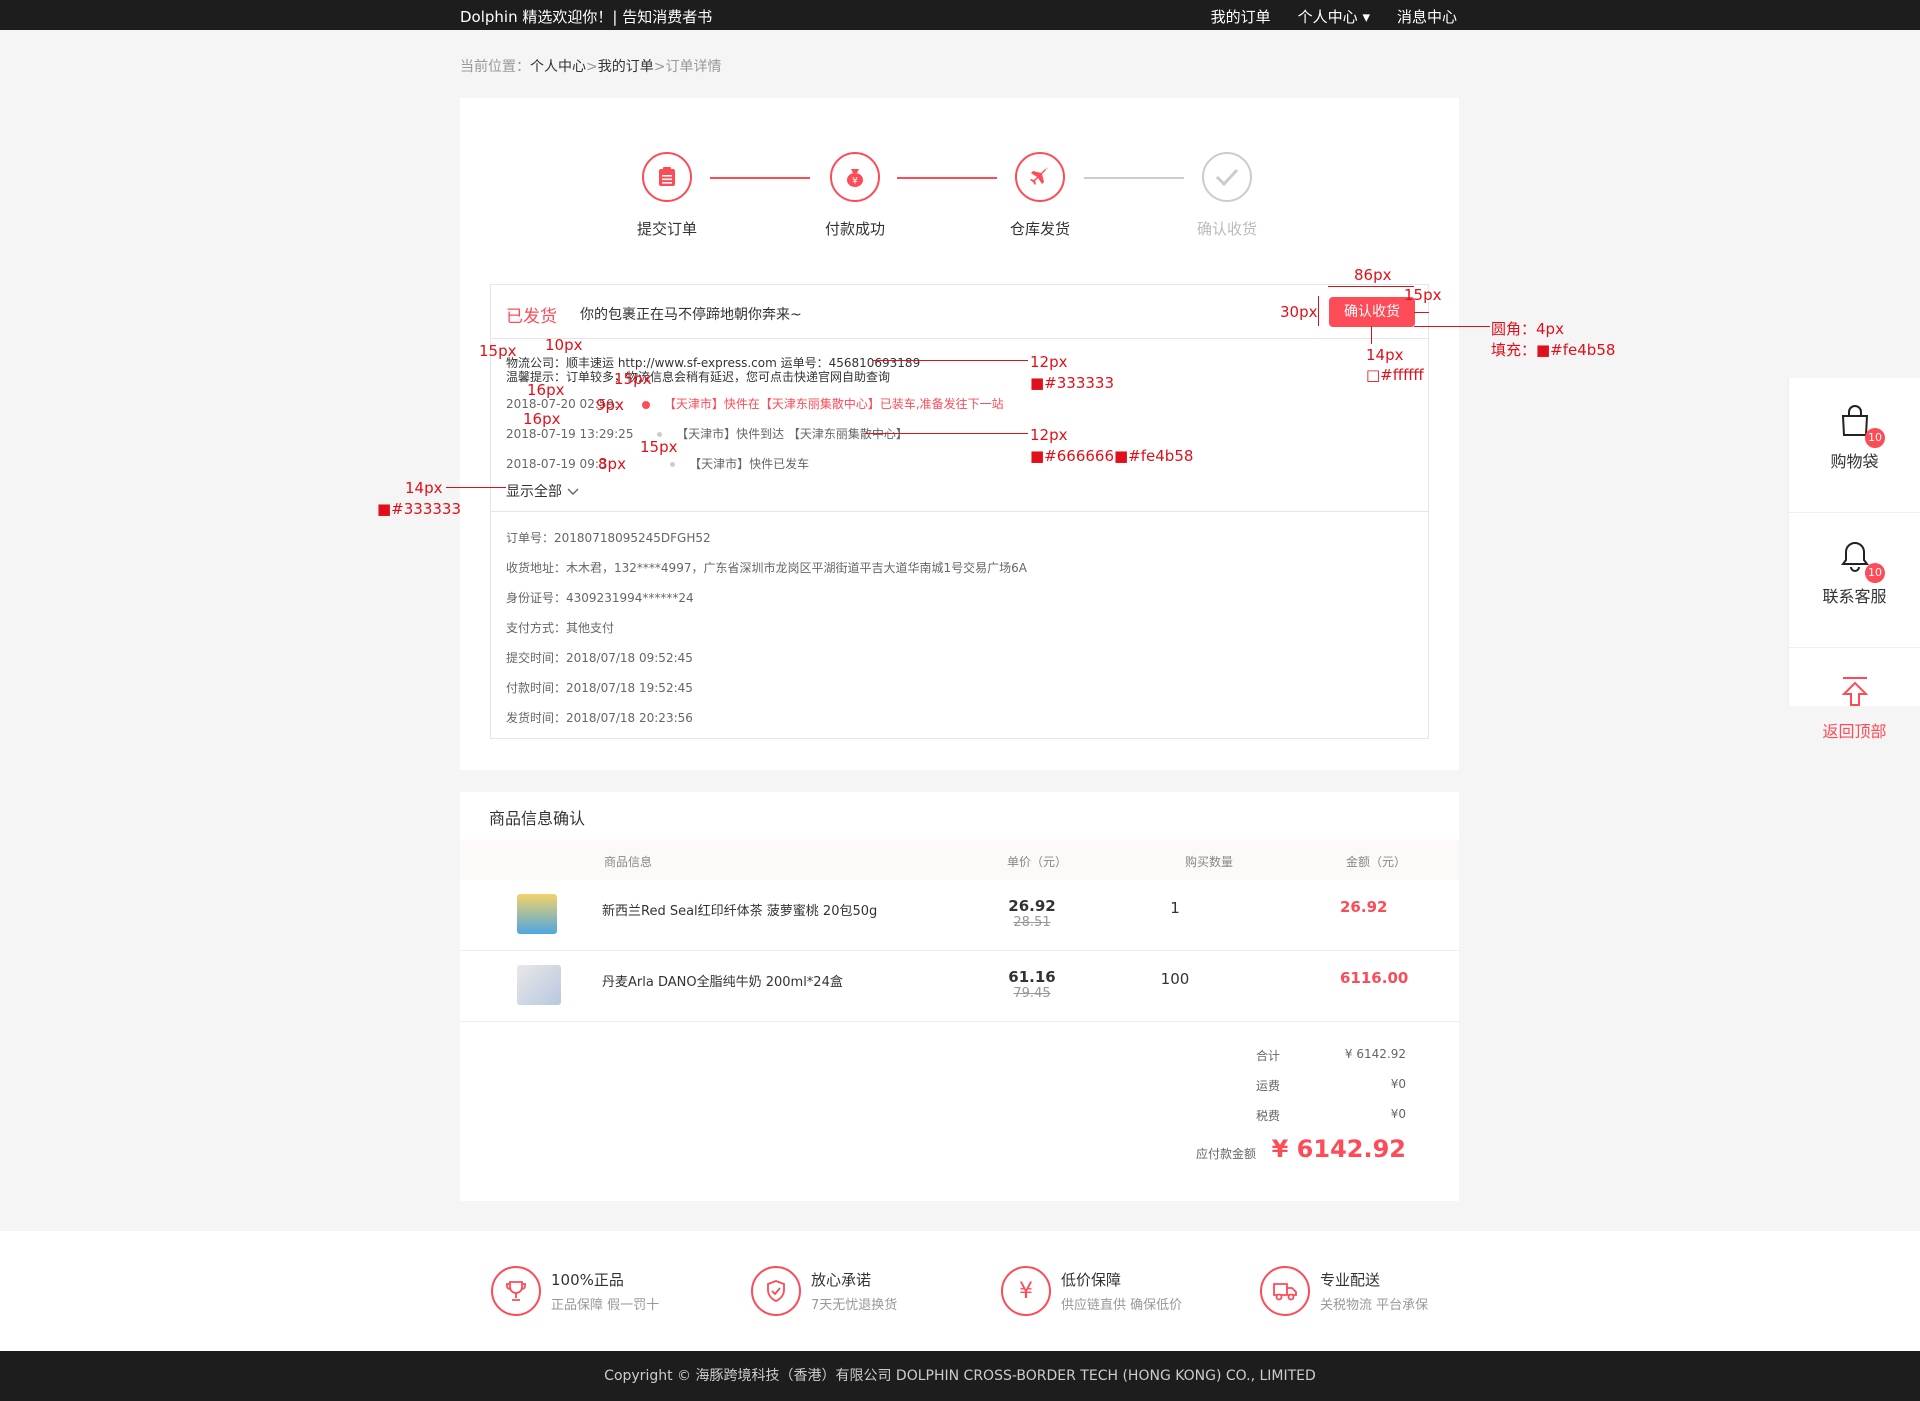 Image resolution: width=1920 pixels, height=1401 pixels. What do you see at coordinates (1334, 16) in the screenshot?
I see `personal-center-menu: 个人中心 ▾` at bounding box center [1334, 16].